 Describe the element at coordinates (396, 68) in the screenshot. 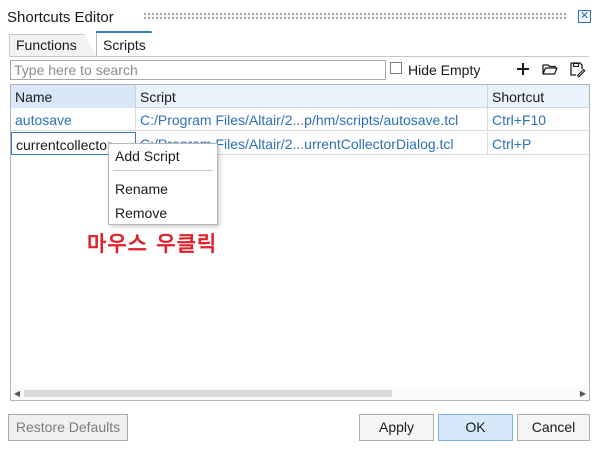

I see `hide-empty-checkbox` at that location.